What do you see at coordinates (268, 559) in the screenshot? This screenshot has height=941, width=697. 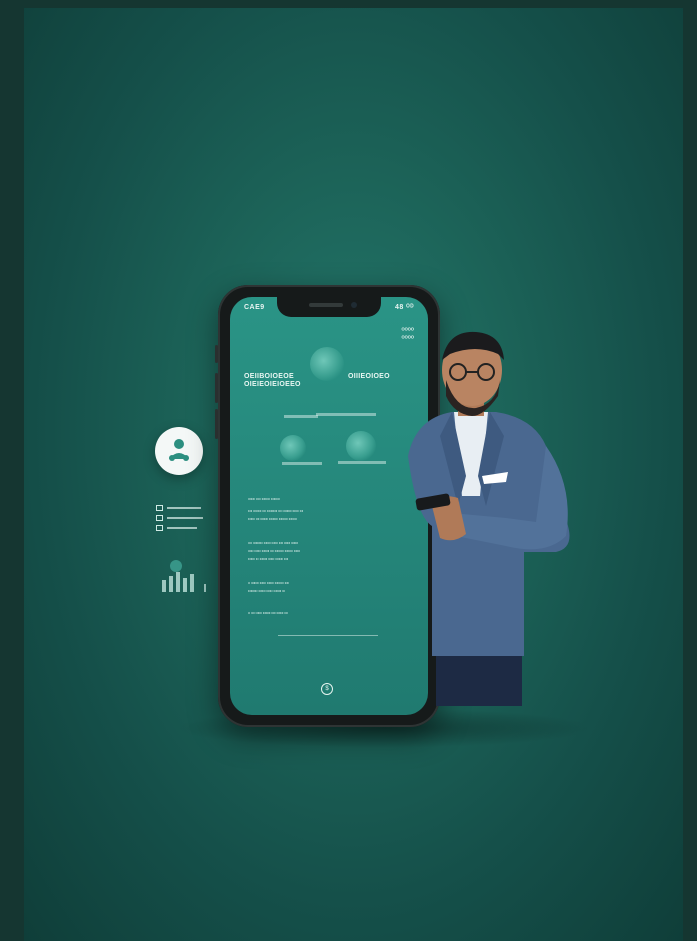 I see `text-line: ᴵᴼᴵᴵᴼᴵ ᴵᴼ ᴵᴼᴵᴵᴼᴵᴵ ᴵᴼᴵᴵᴼ ᴵᴼᴵᴵᴼᴵᴵ ᴵᴼᴵᴵ` at bounding box center [268, 559].